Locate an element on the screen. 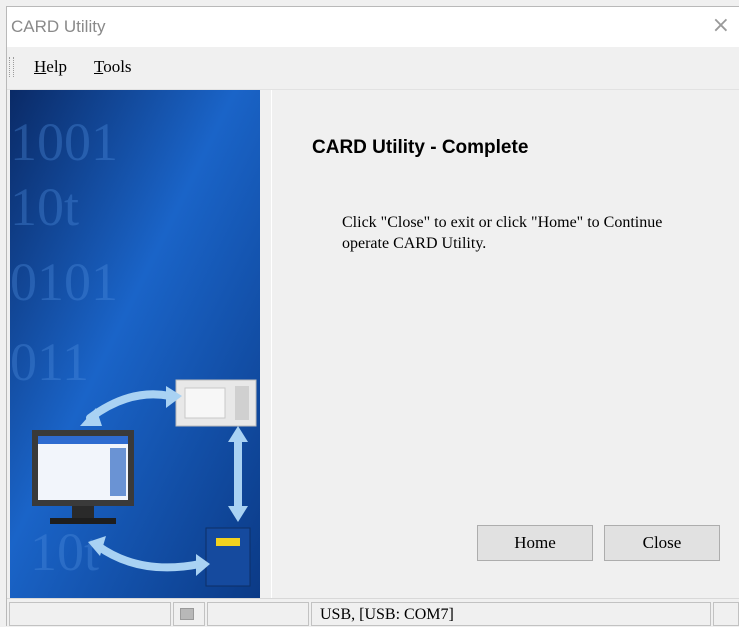 This screenshot has width=739, height=627. status-cell-icon is located at coordinates (189, 614).